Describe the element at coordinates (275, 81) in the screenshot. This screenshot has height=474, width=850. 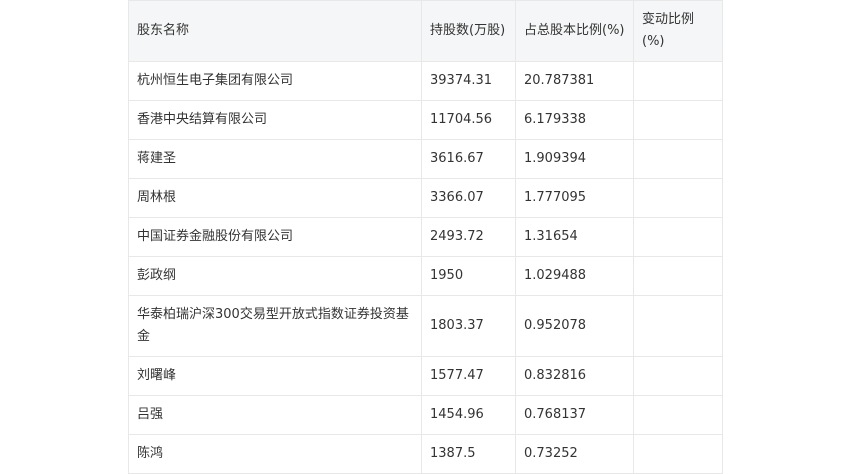
I see `cell-name: 杭州恒生电子集团有限公司` at that location.